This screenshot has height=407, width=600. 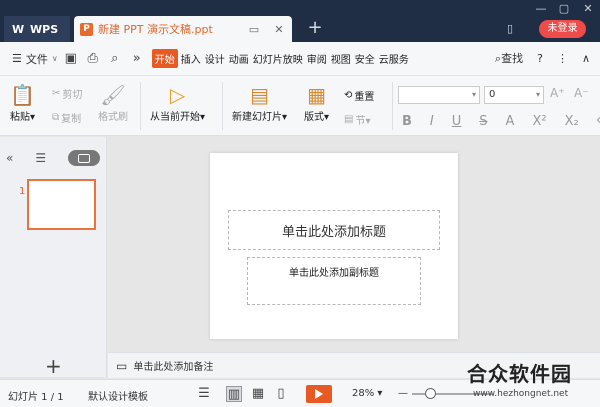 I want to click on slide-view-icon, so click(x=84, y=158).